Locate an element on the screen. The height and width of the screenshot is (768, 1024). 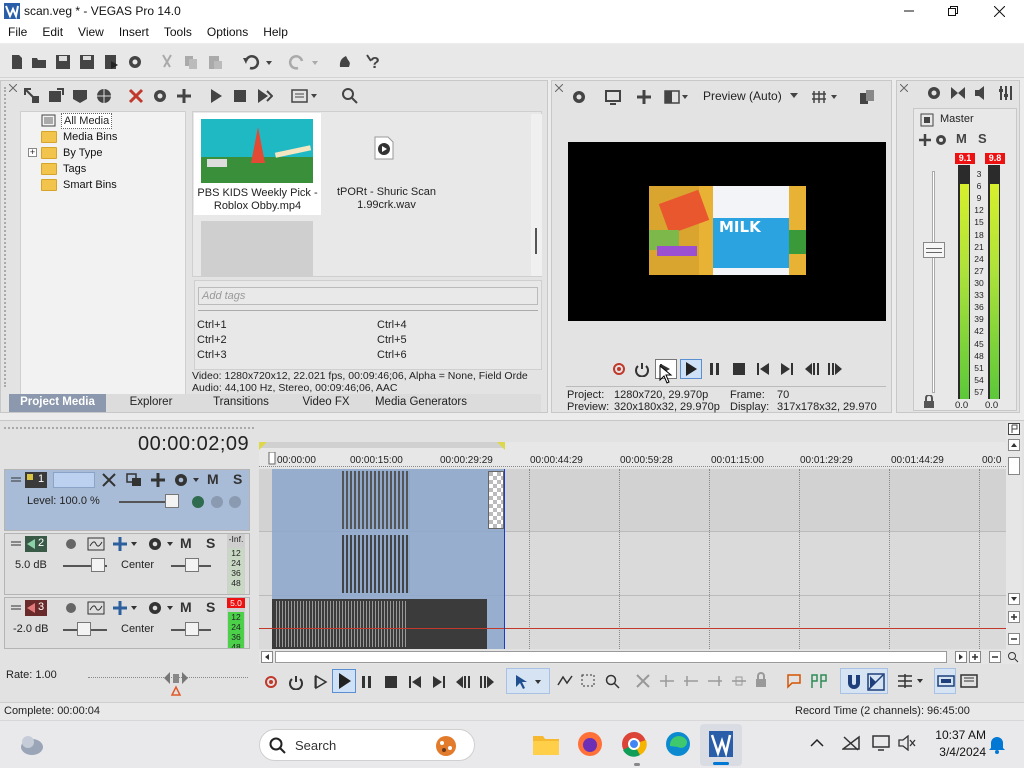
compositing-icon is located at coordinates (134, 480).